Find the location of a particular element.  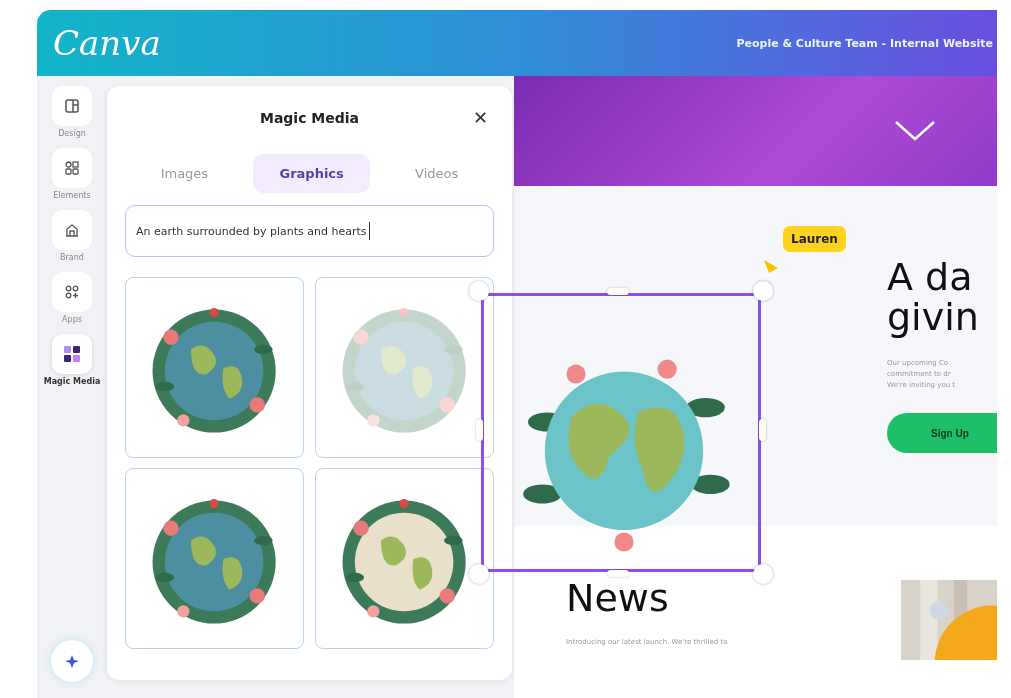

prompt-field: An earth surrounded by plants and hearts is located at coordinates (309, 231).